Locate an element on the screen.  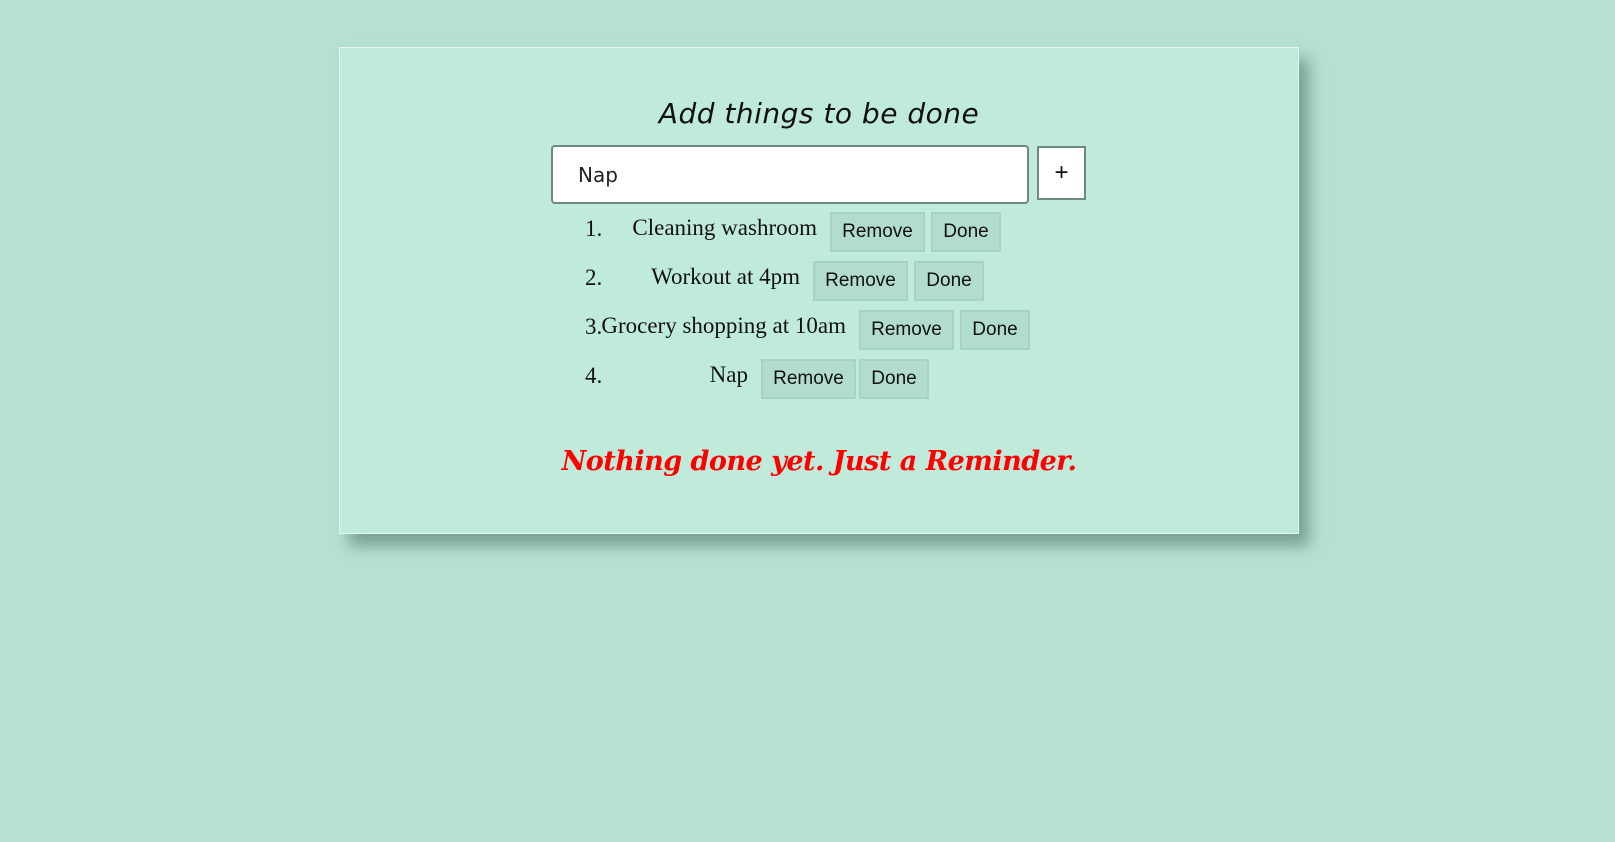
task-text: Nap is located at coordinates (728, 374).